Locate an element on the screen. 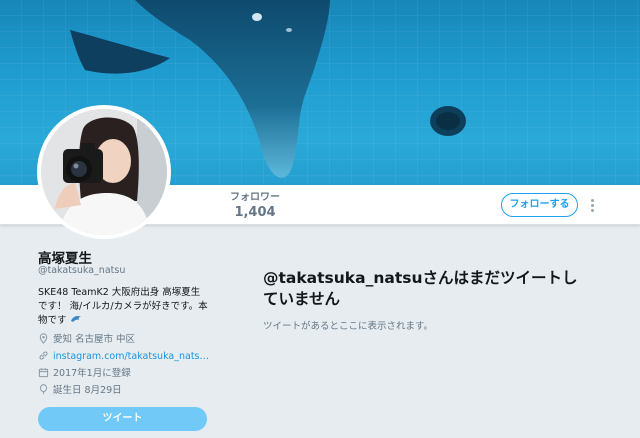 The width and height of the screenshot is (640, 438). profile-location: 愛知 名古屋市 中区 is located at coordinates (86, 339).